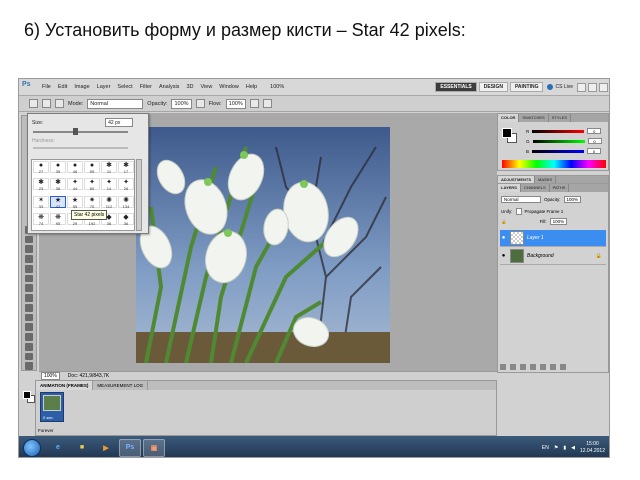  I want to click on menu-window: Window, so click(229, 87).